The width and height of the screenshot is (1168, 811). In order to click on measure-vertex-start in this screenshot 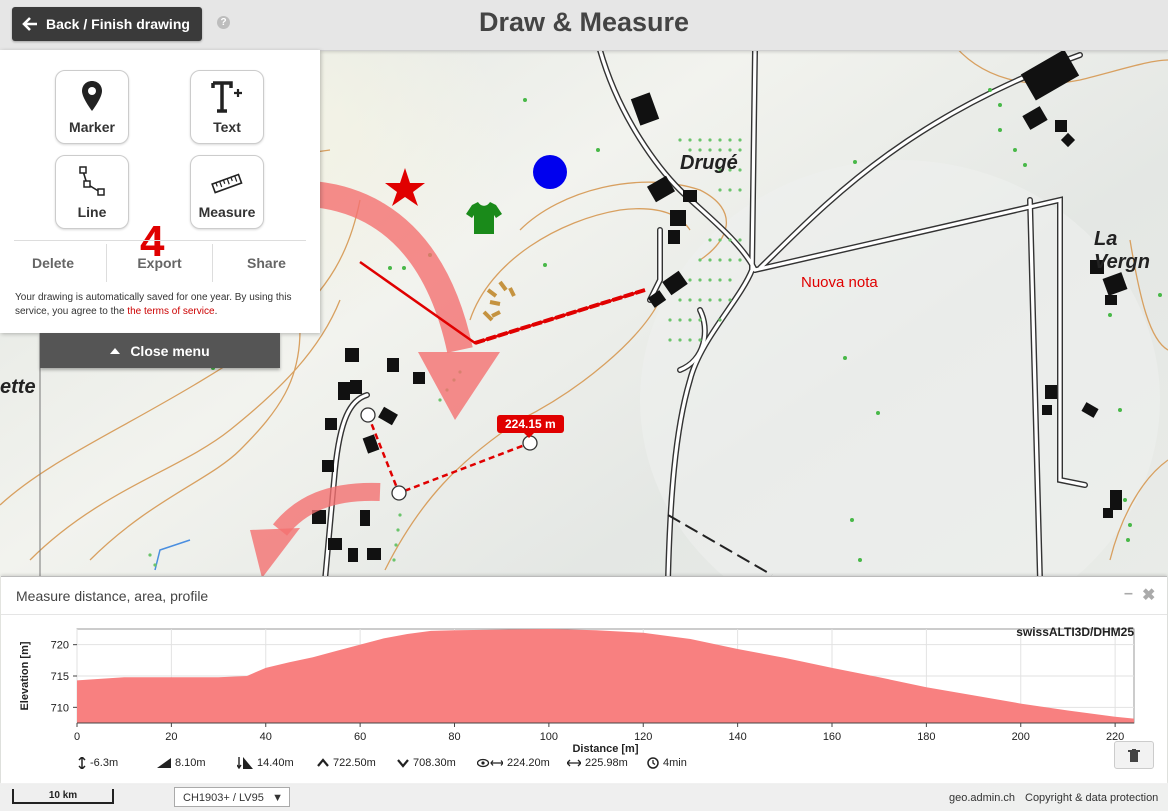, I will do `click(368, 415)`.